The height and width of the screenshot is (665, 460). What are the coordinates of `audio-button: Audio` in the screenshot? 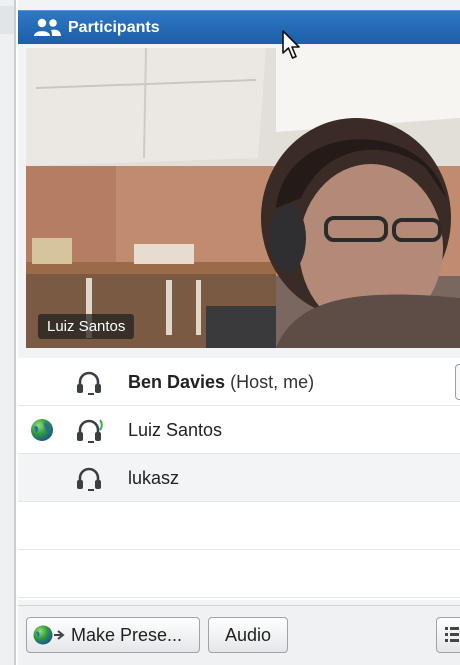 It's located at (248, 635).